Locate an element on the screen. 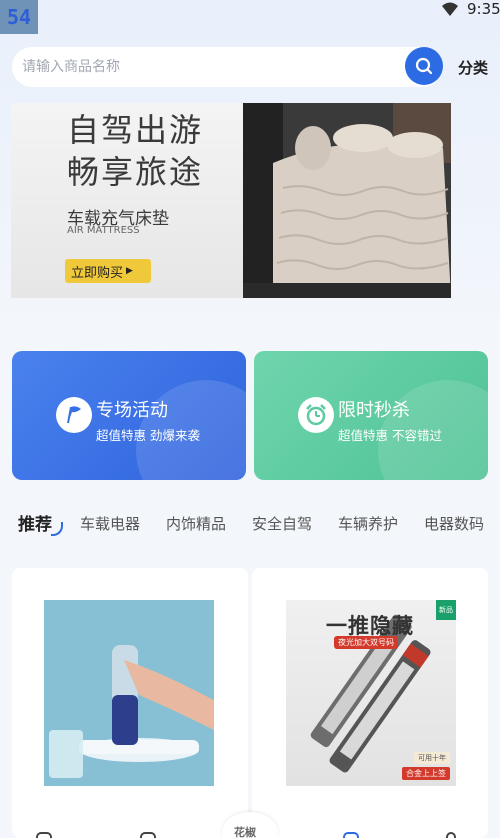  flag-icon is located at coordinates (74, 415).